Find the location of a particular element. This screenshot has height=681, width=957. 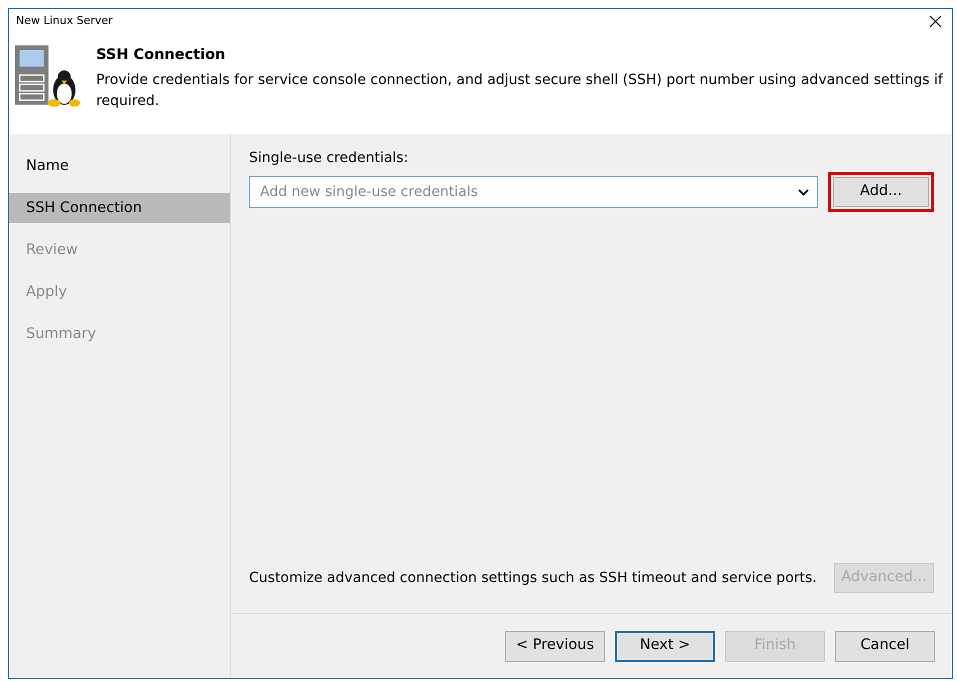

cancel-button: Cancel is located at coordinates (885, 646).